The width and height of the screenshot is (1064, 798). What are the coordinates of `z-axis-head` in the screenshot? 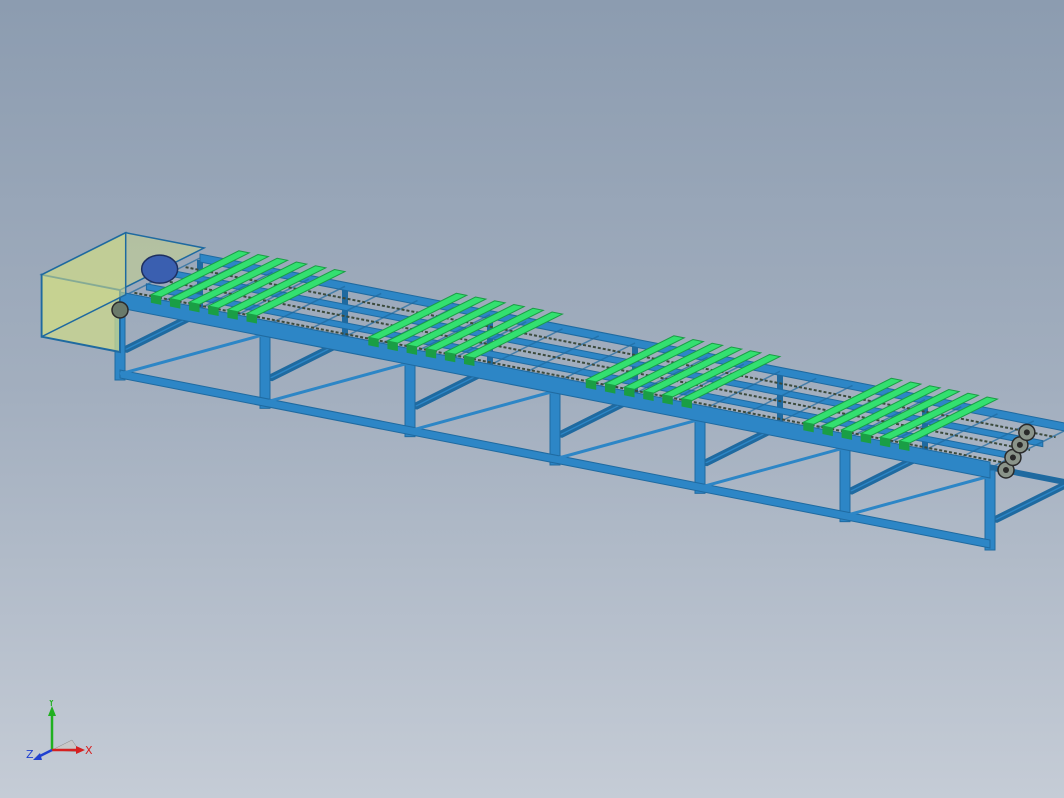 It's located at (37, 756).